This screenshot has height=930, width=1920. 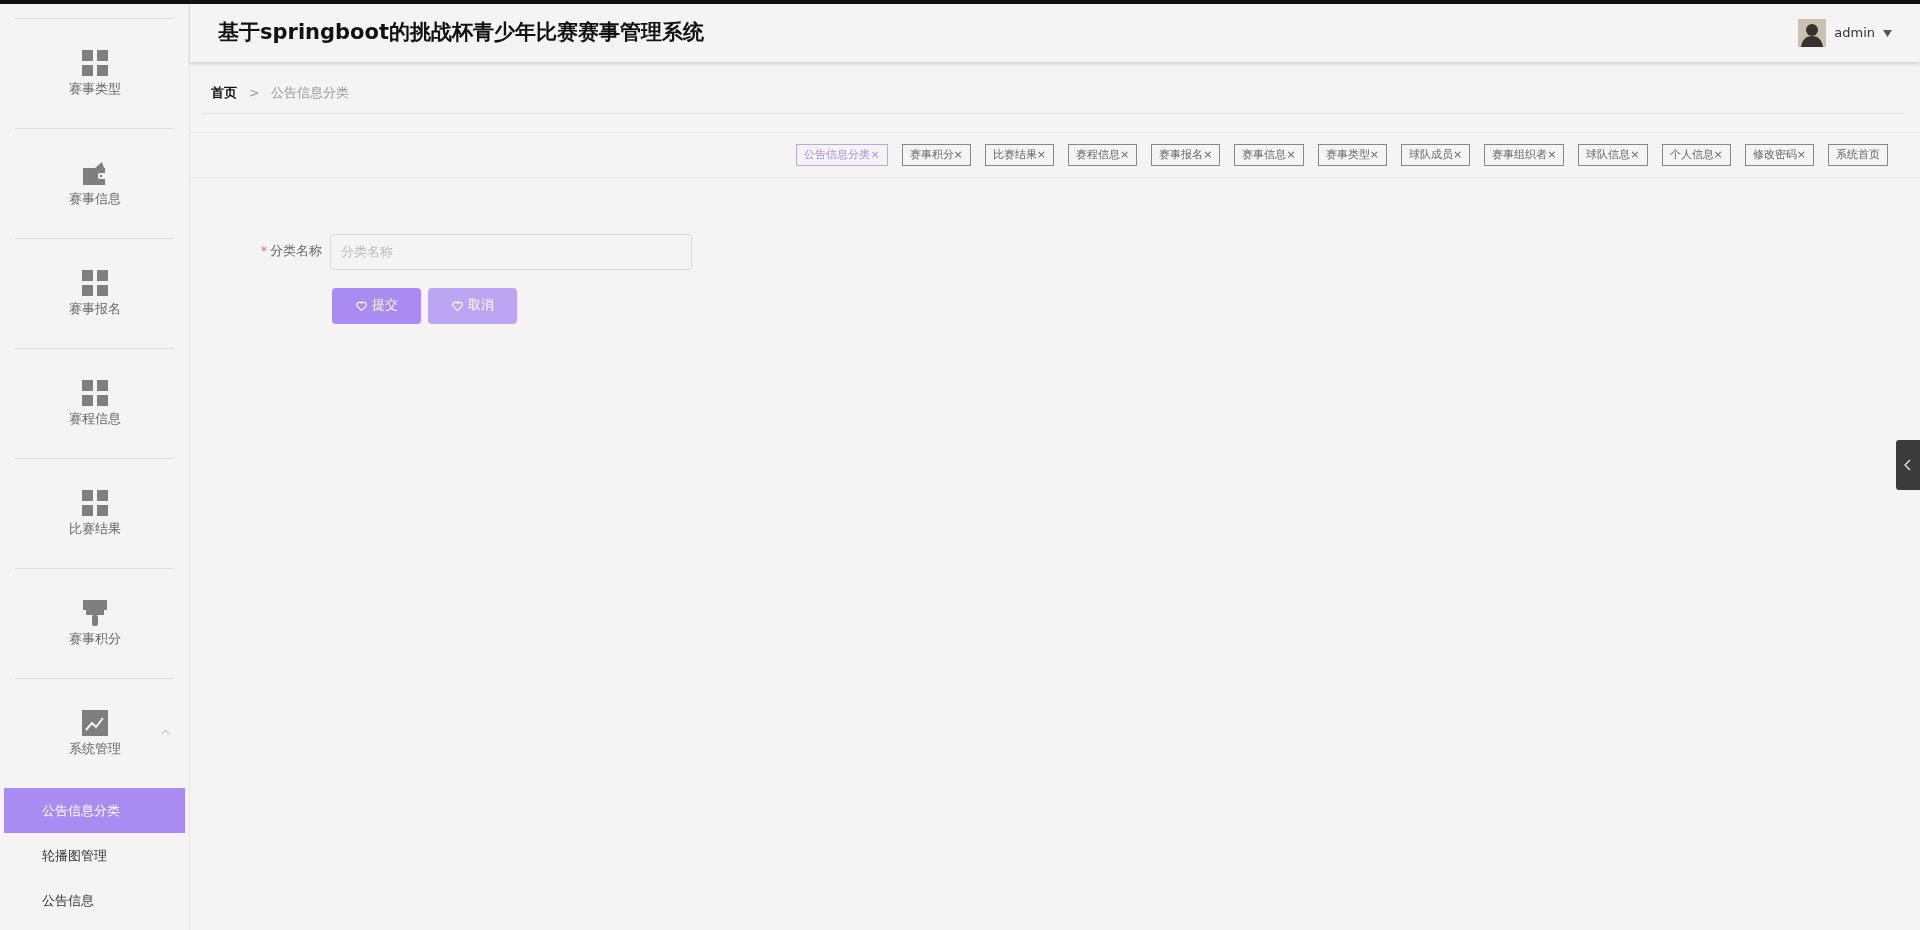 I want to click on app-title: 基于springboot的挑战杯青少年比赛赛事管理系统, so click(x=461, y=33).